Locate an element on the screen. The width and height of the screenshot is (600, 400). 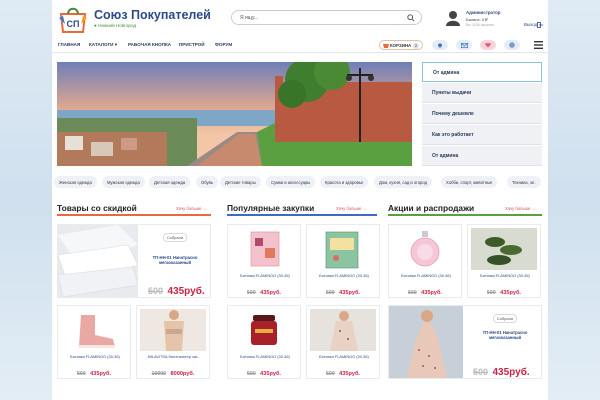
messages-button is located at coordinates (464, 45).